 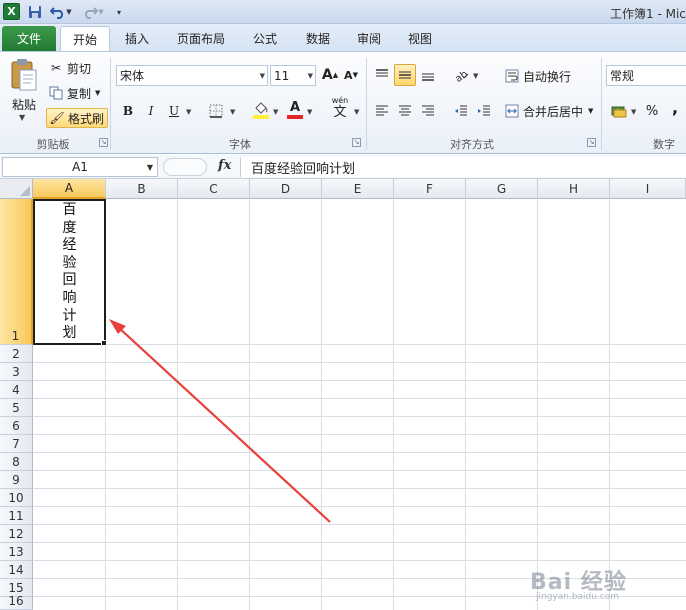 I want to click on row-header-13: 13, so click(x=16, y=552).